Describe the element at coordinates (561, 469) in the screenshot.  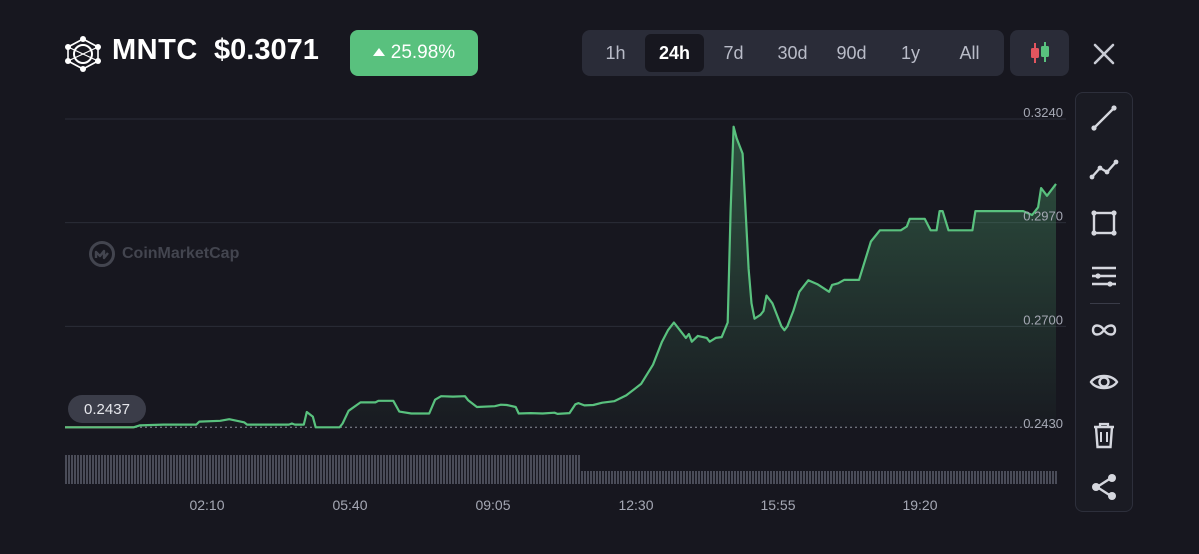
I see `volume-bars` at that location.